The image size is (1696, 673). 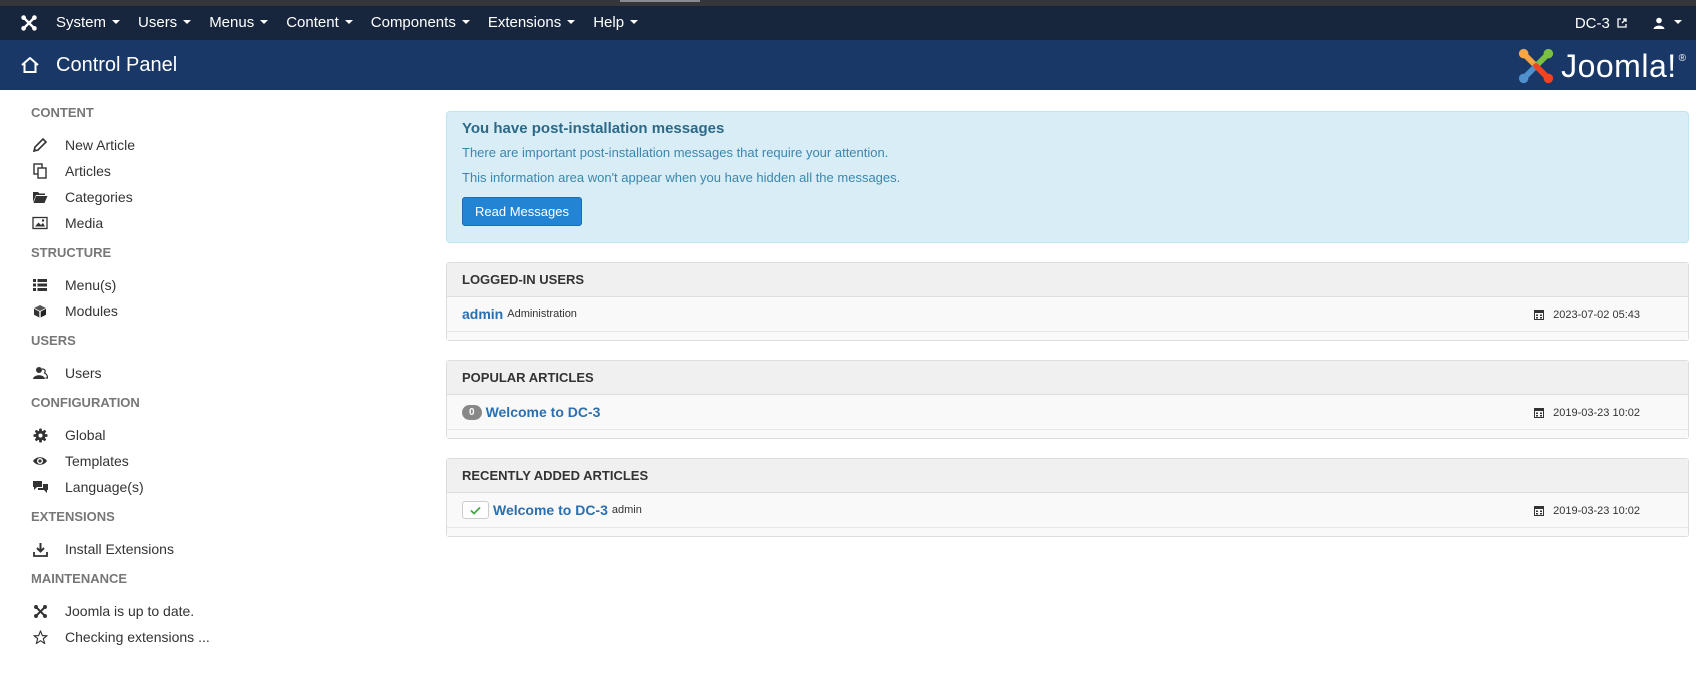 I want to click on view-site-link: DC-3, so click(x=1614, y=23).